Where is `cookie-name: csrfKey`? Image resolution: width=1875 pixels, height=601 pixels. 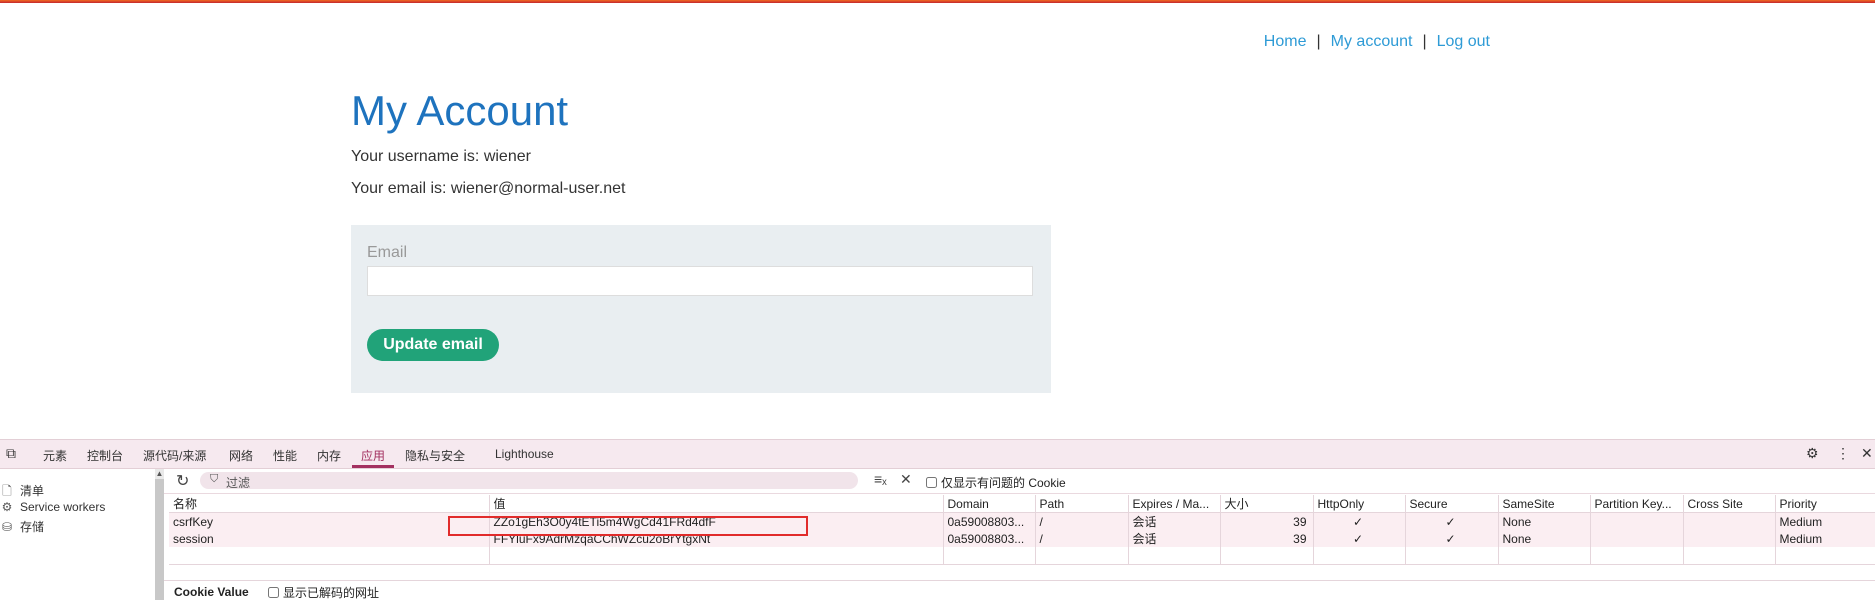
cookie-name: csrfKey is located at coordinates (329, 521).